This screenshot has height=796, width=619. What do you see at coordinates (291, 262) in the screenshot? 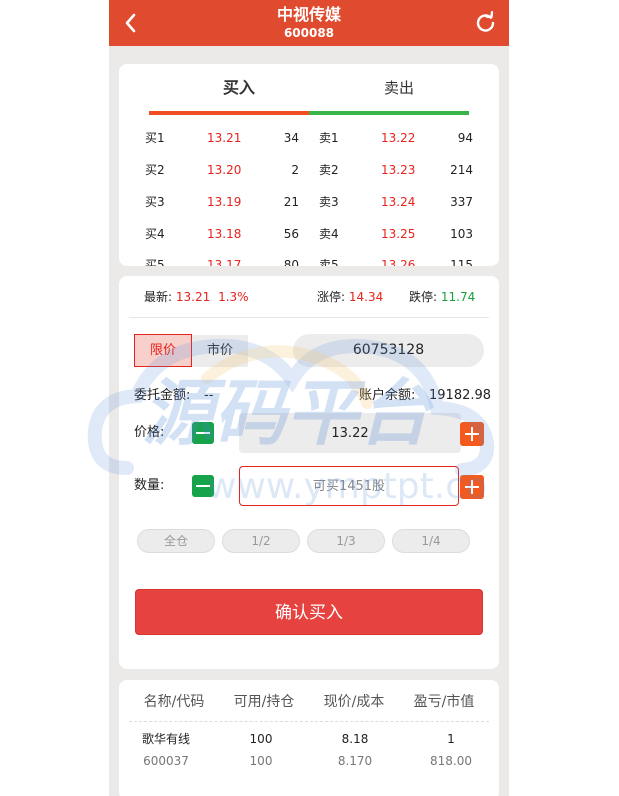
I see `bid-volume: 80` at bounding box center [291, 262].